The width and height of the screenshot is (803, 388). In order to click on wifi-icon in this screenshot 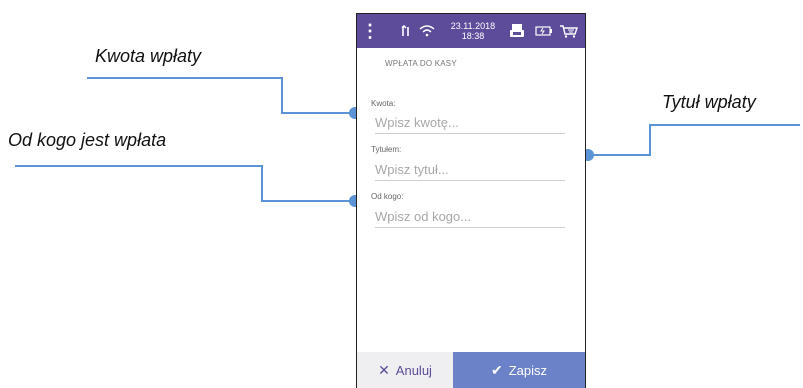, I will do `click(427, 31)`.